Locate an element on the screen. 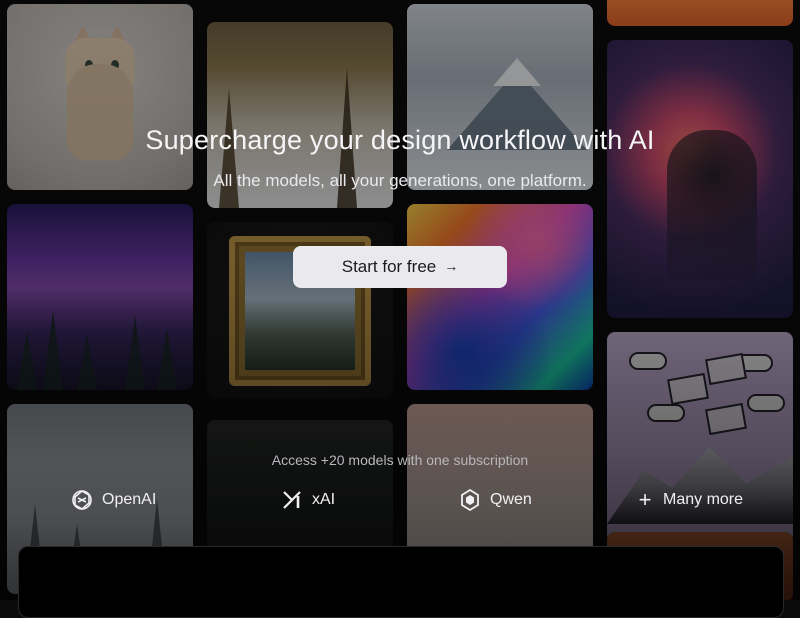 This screenshot has height=618, width=800. provider-many-more: + Many more is located at coordinates (689, 500).